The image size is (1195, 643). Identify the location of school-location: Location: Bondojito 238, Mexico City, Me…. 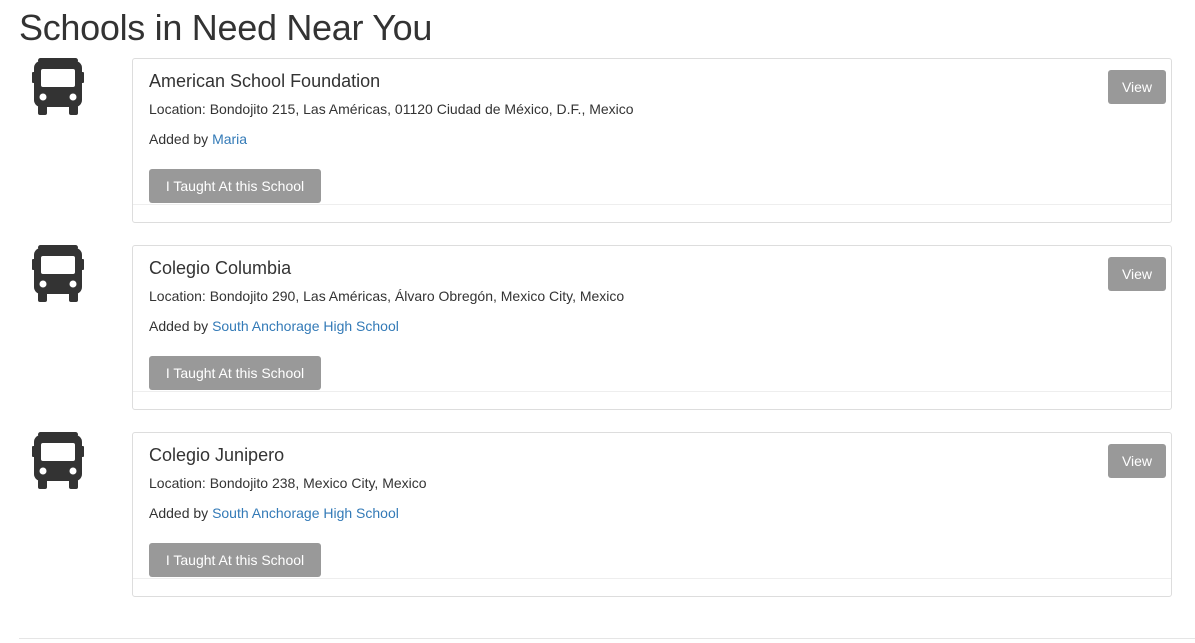
(288, 483).